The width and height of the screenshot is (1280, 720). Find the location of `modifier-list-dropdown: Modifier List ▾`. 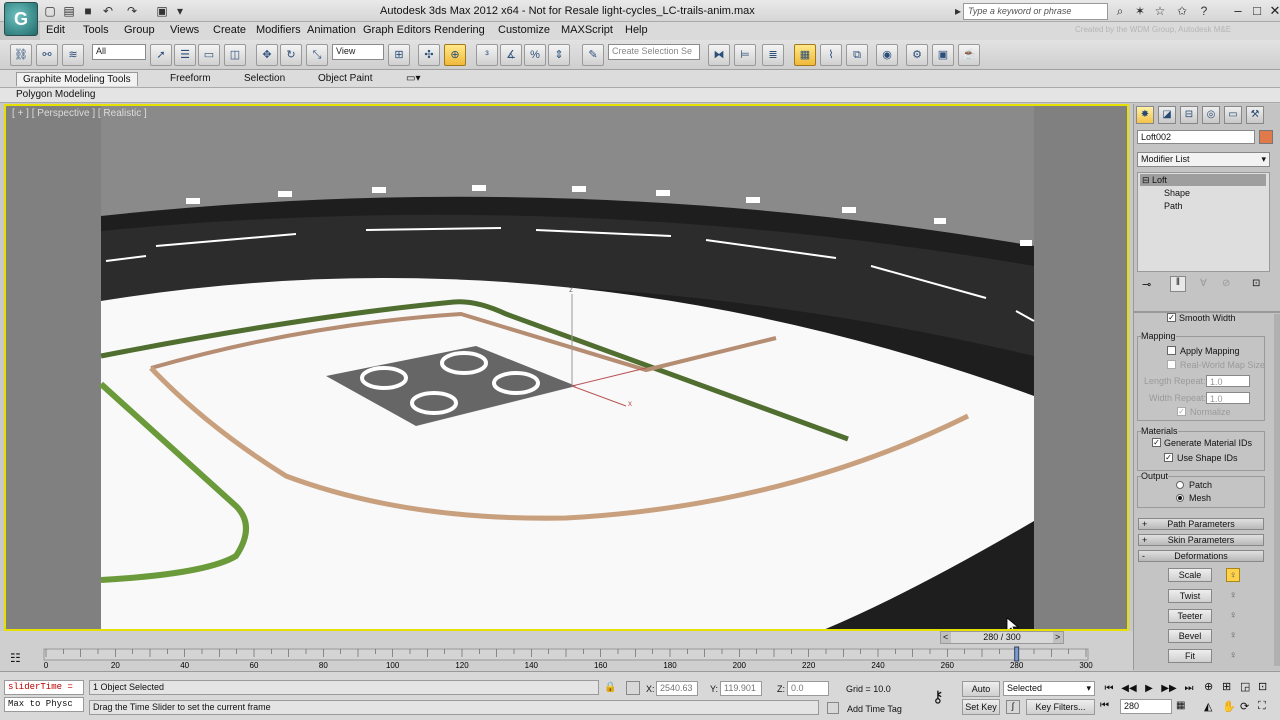

modifier-list-dropdown: Modifier List ▾ is located at coordinates (1203, 159).